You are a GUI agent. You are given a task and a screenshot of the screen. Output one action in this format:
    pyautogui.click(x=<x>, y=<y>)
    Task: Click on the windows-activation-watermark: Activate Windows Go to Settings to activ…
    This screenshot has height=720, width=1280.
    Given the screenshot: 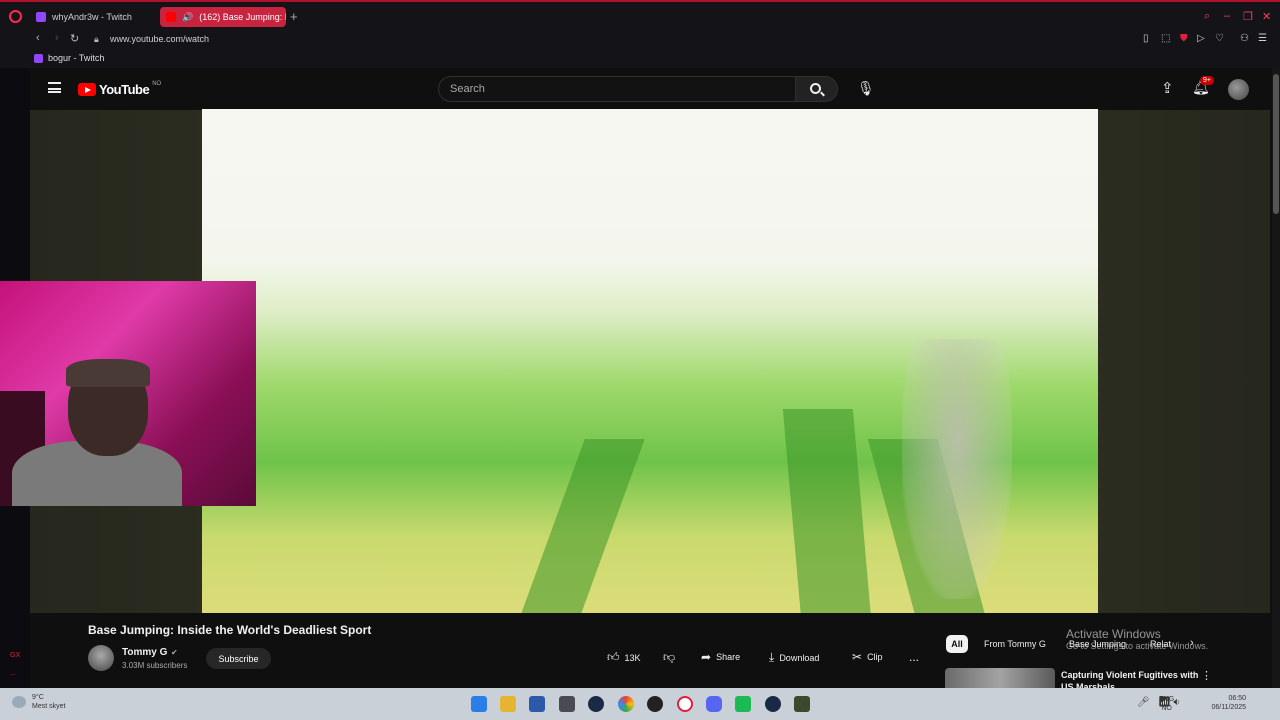 What is the action you would take?
    pyautogui.click(x=1137, y=639)
    